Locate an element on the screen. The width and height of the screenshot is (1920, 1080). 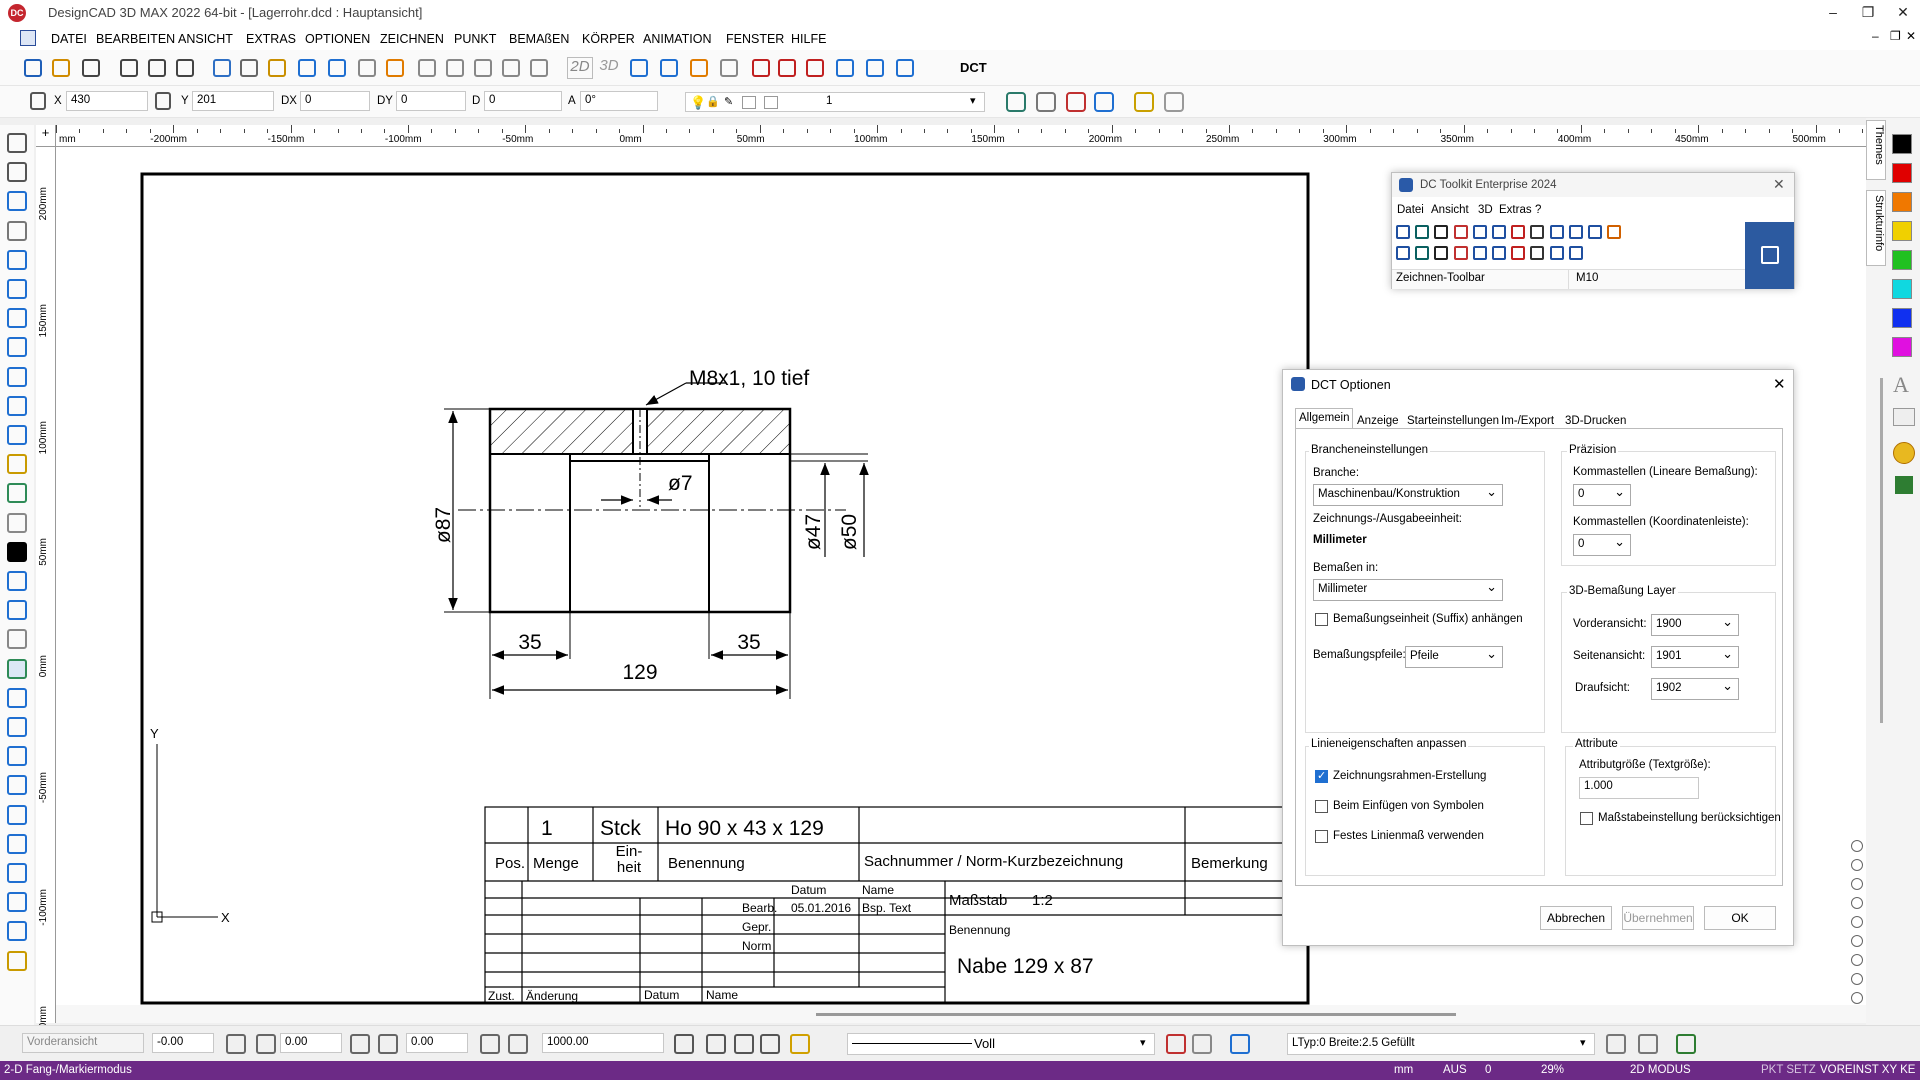
cube-icon is located at coordinates (17, 230).